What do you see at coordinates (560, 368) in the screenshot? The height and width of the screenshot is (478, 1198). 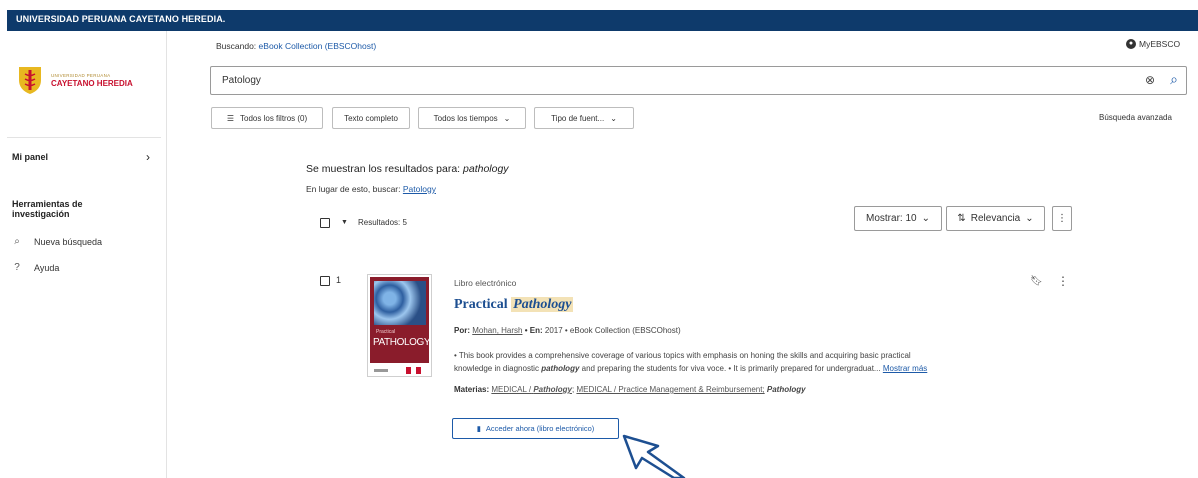 I see `description-highlight: pathology` at bounding box center [560, 368].